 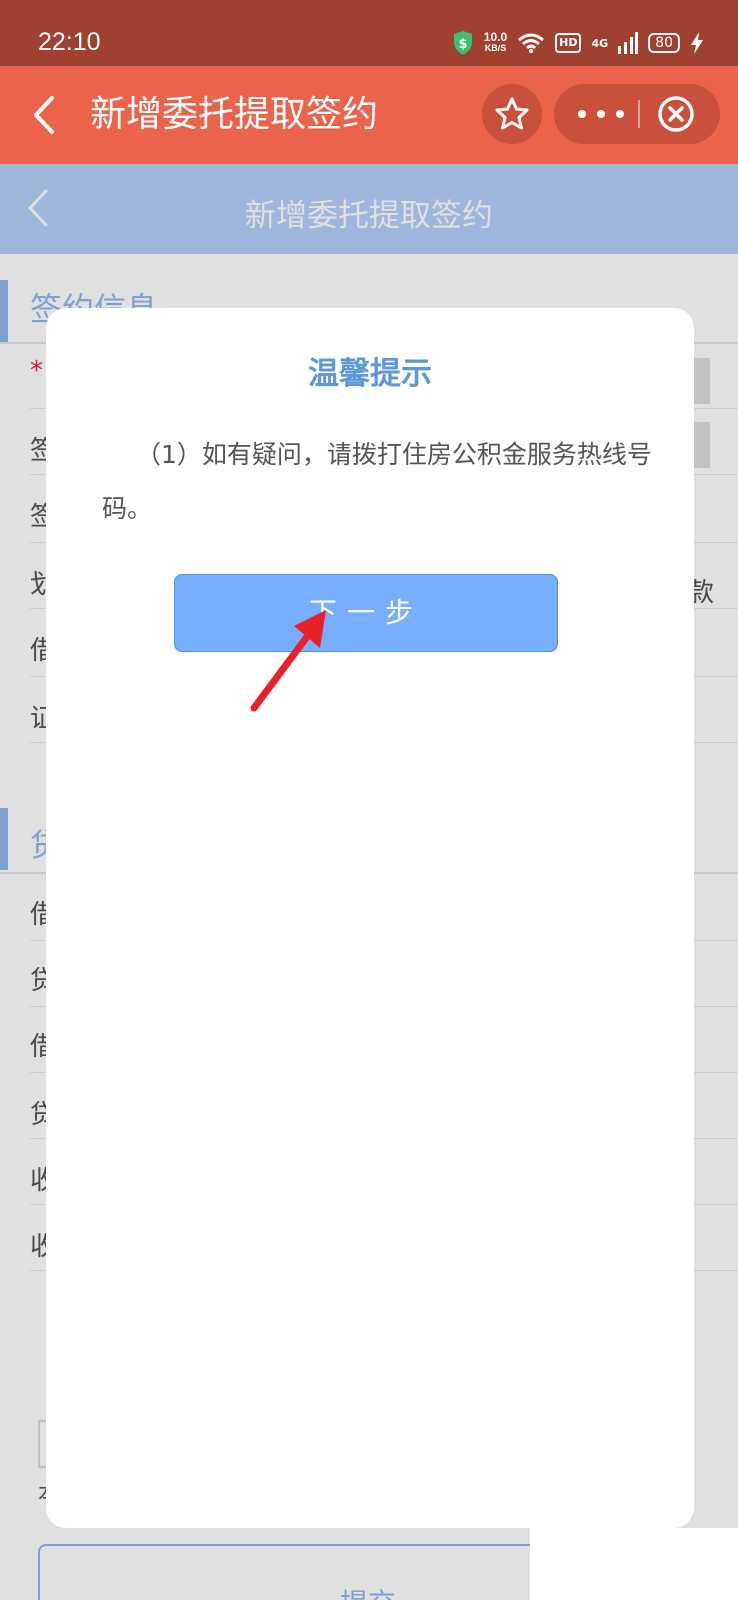 What do you see at coordinates (531, 43) in the screenshot?
I see `wifi-icon` at bounding box center [531, 43].